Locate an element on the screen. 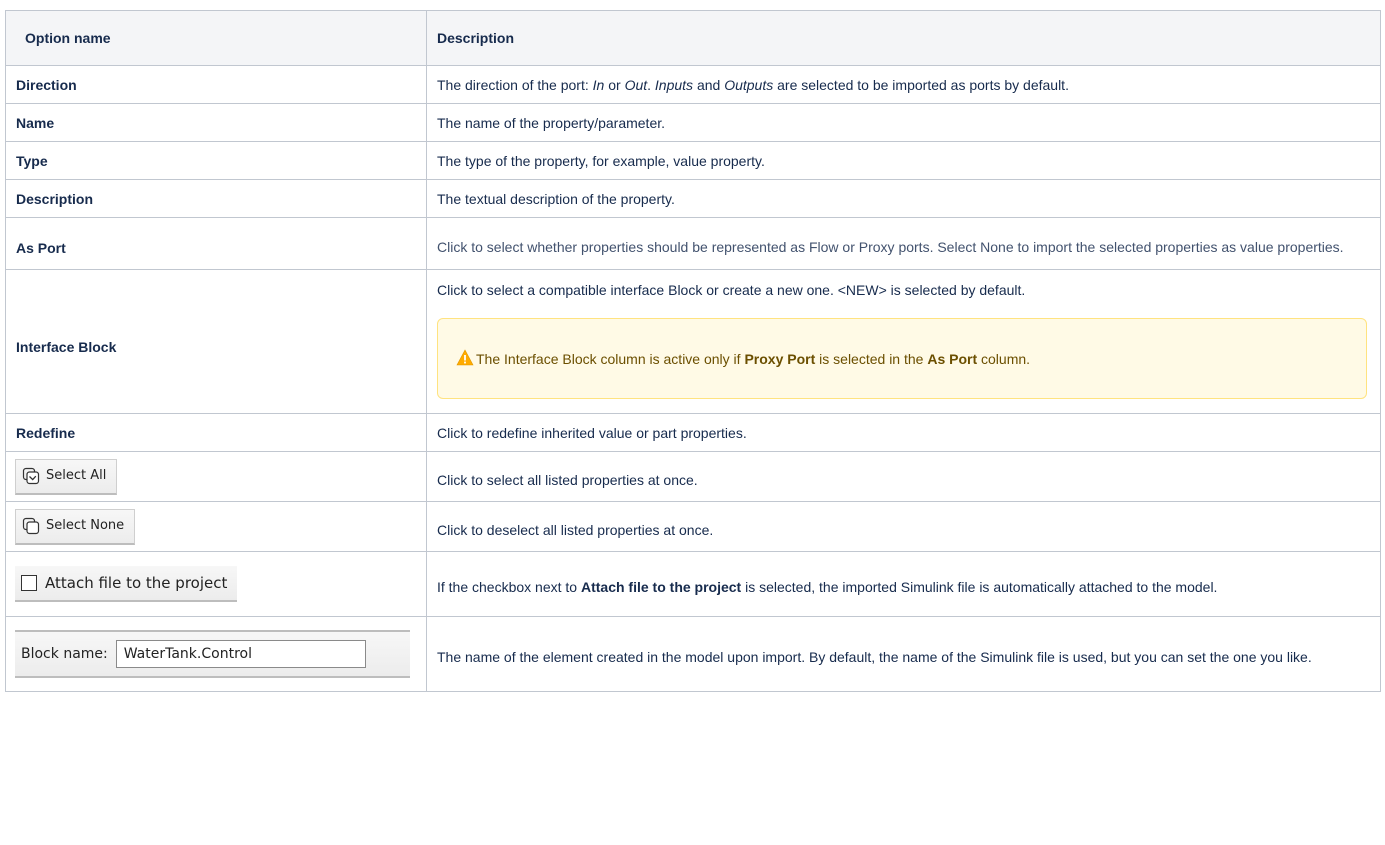  warning-icon is located at coordinates (465, 356).